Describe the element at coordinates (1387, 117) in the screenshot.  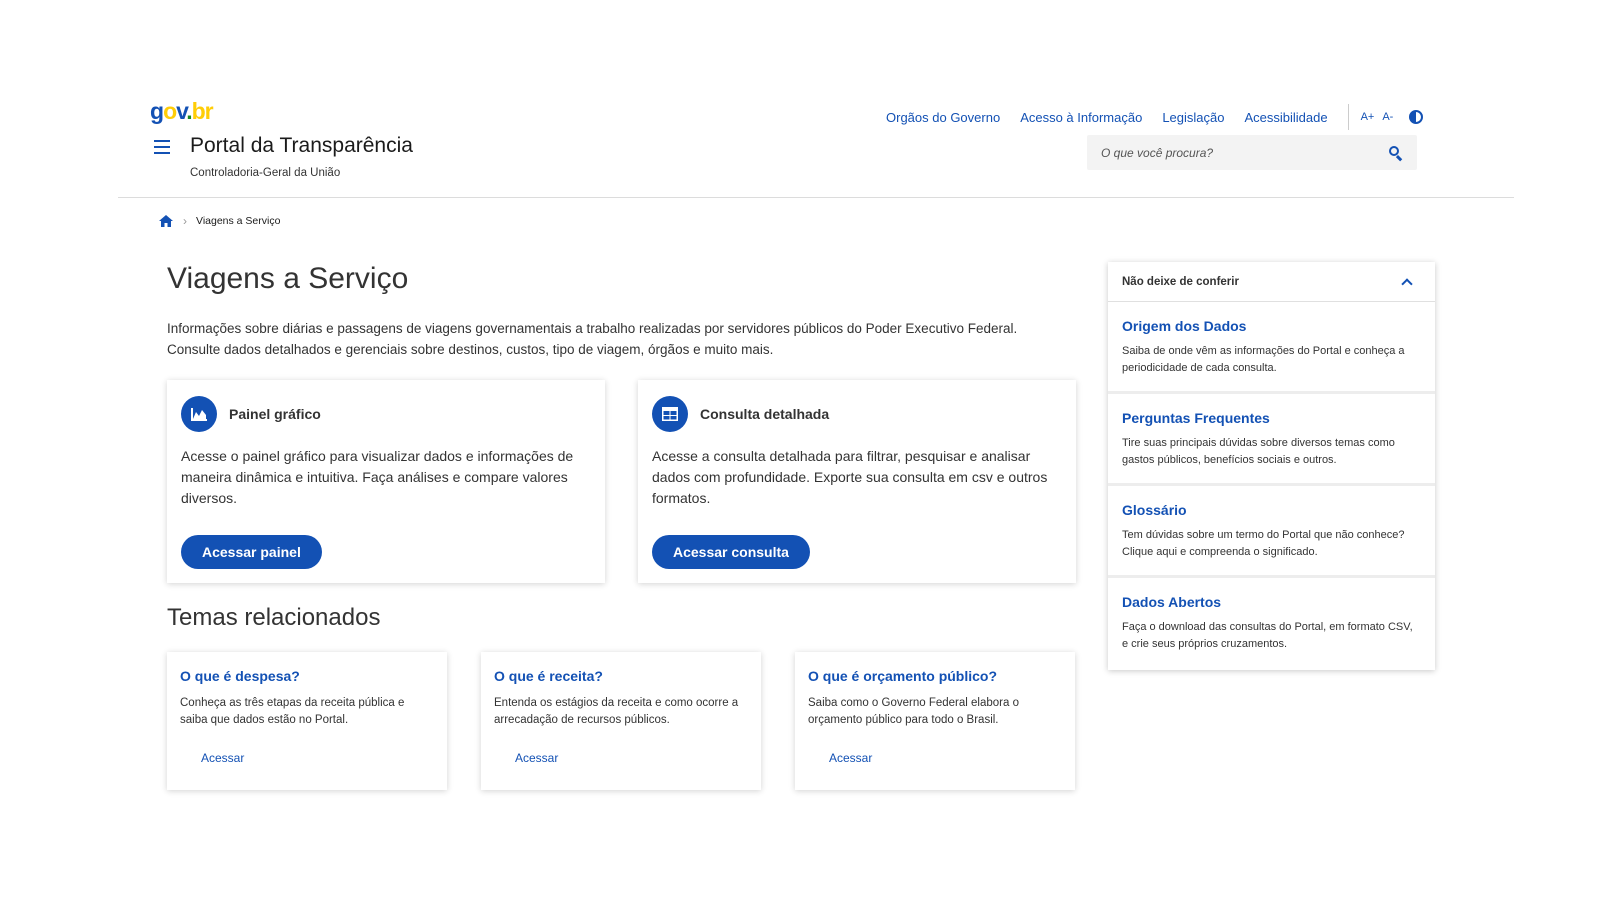
I see `font-decrease-button: A-` at that location.